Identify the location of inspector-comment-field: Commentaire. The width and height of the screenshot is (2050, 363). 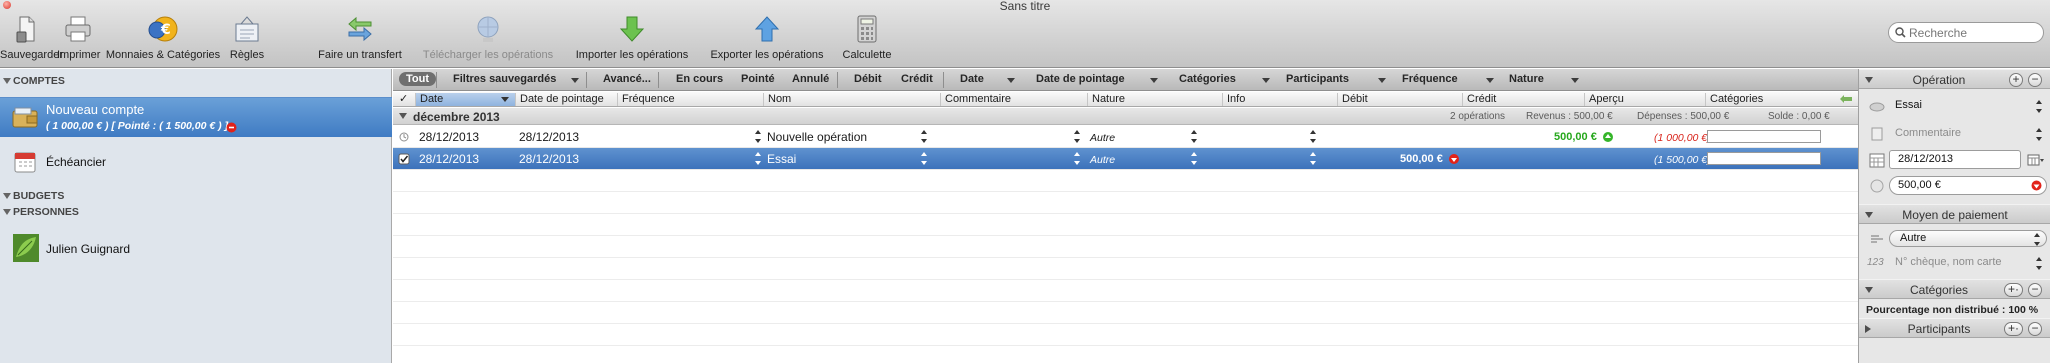
(1928, 133).